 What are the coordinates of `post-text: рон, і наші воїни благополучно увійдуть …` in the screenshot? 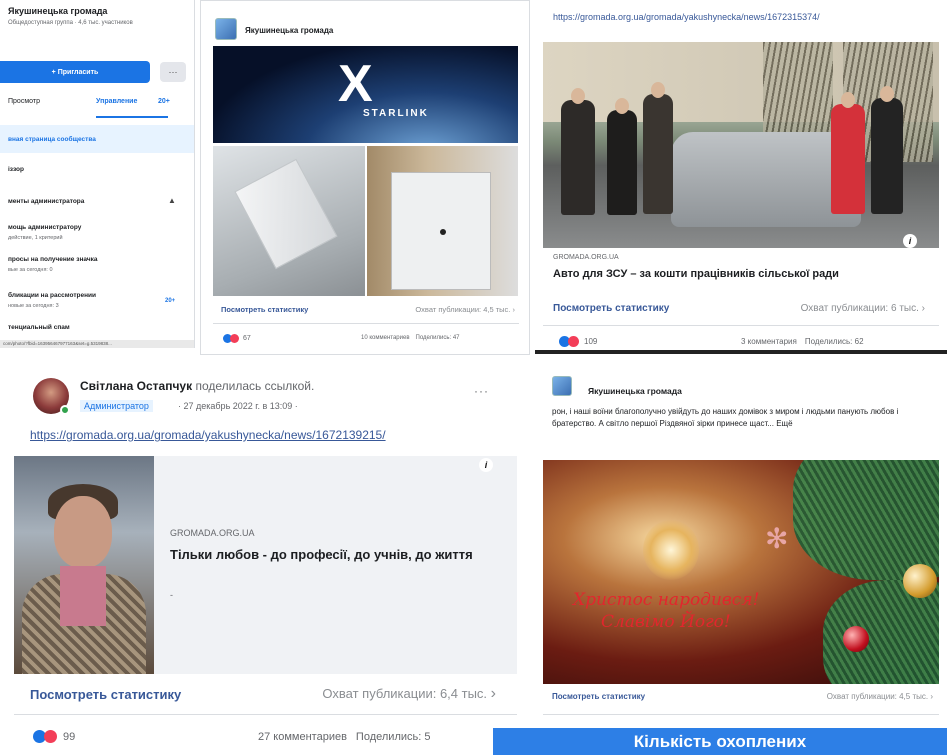 It's located at (725, 417).